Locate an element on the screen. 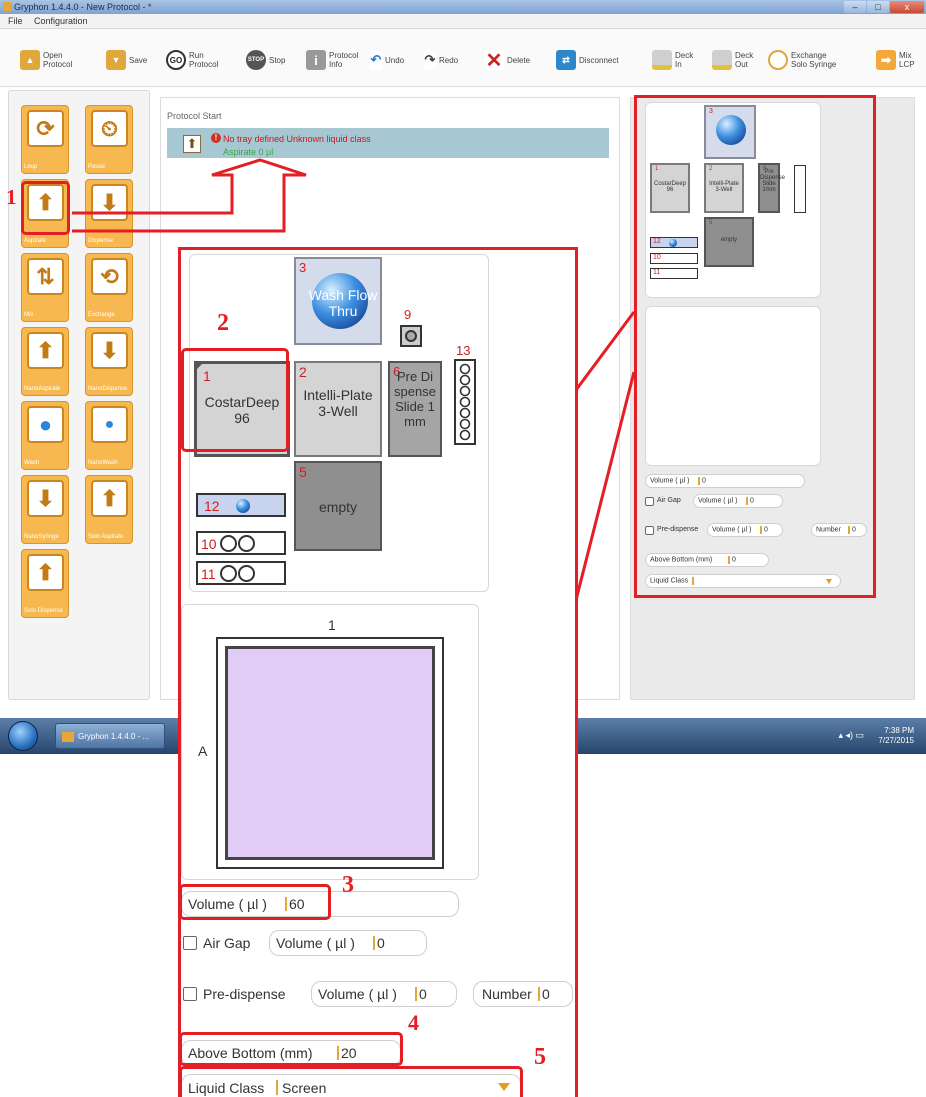  plate-view: 1 A is located at coordinates (330, 742).